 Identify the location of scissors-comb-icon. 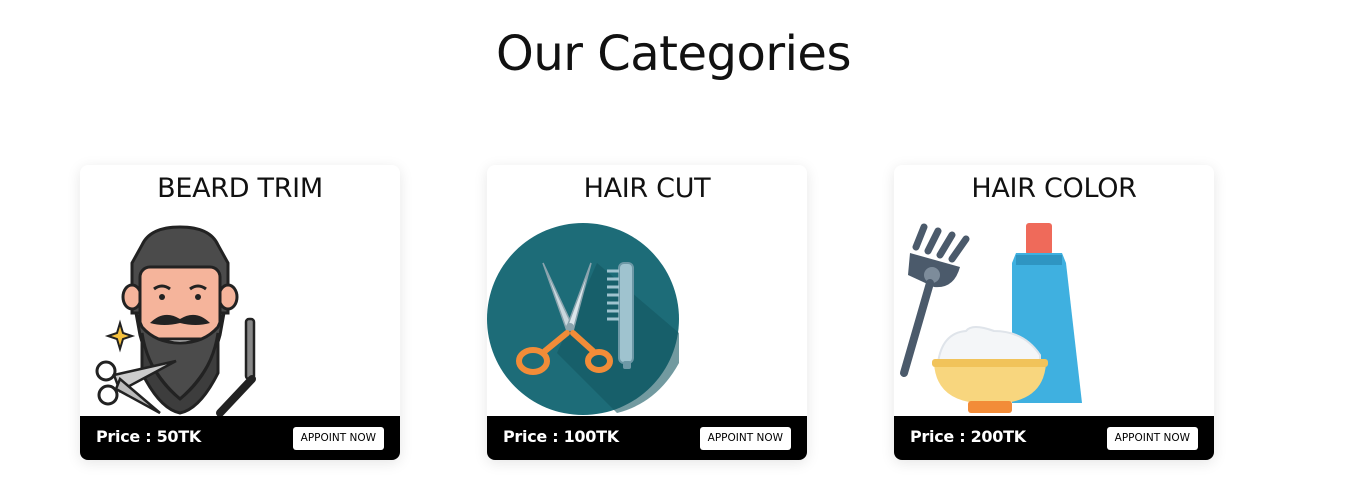
(583, 319).